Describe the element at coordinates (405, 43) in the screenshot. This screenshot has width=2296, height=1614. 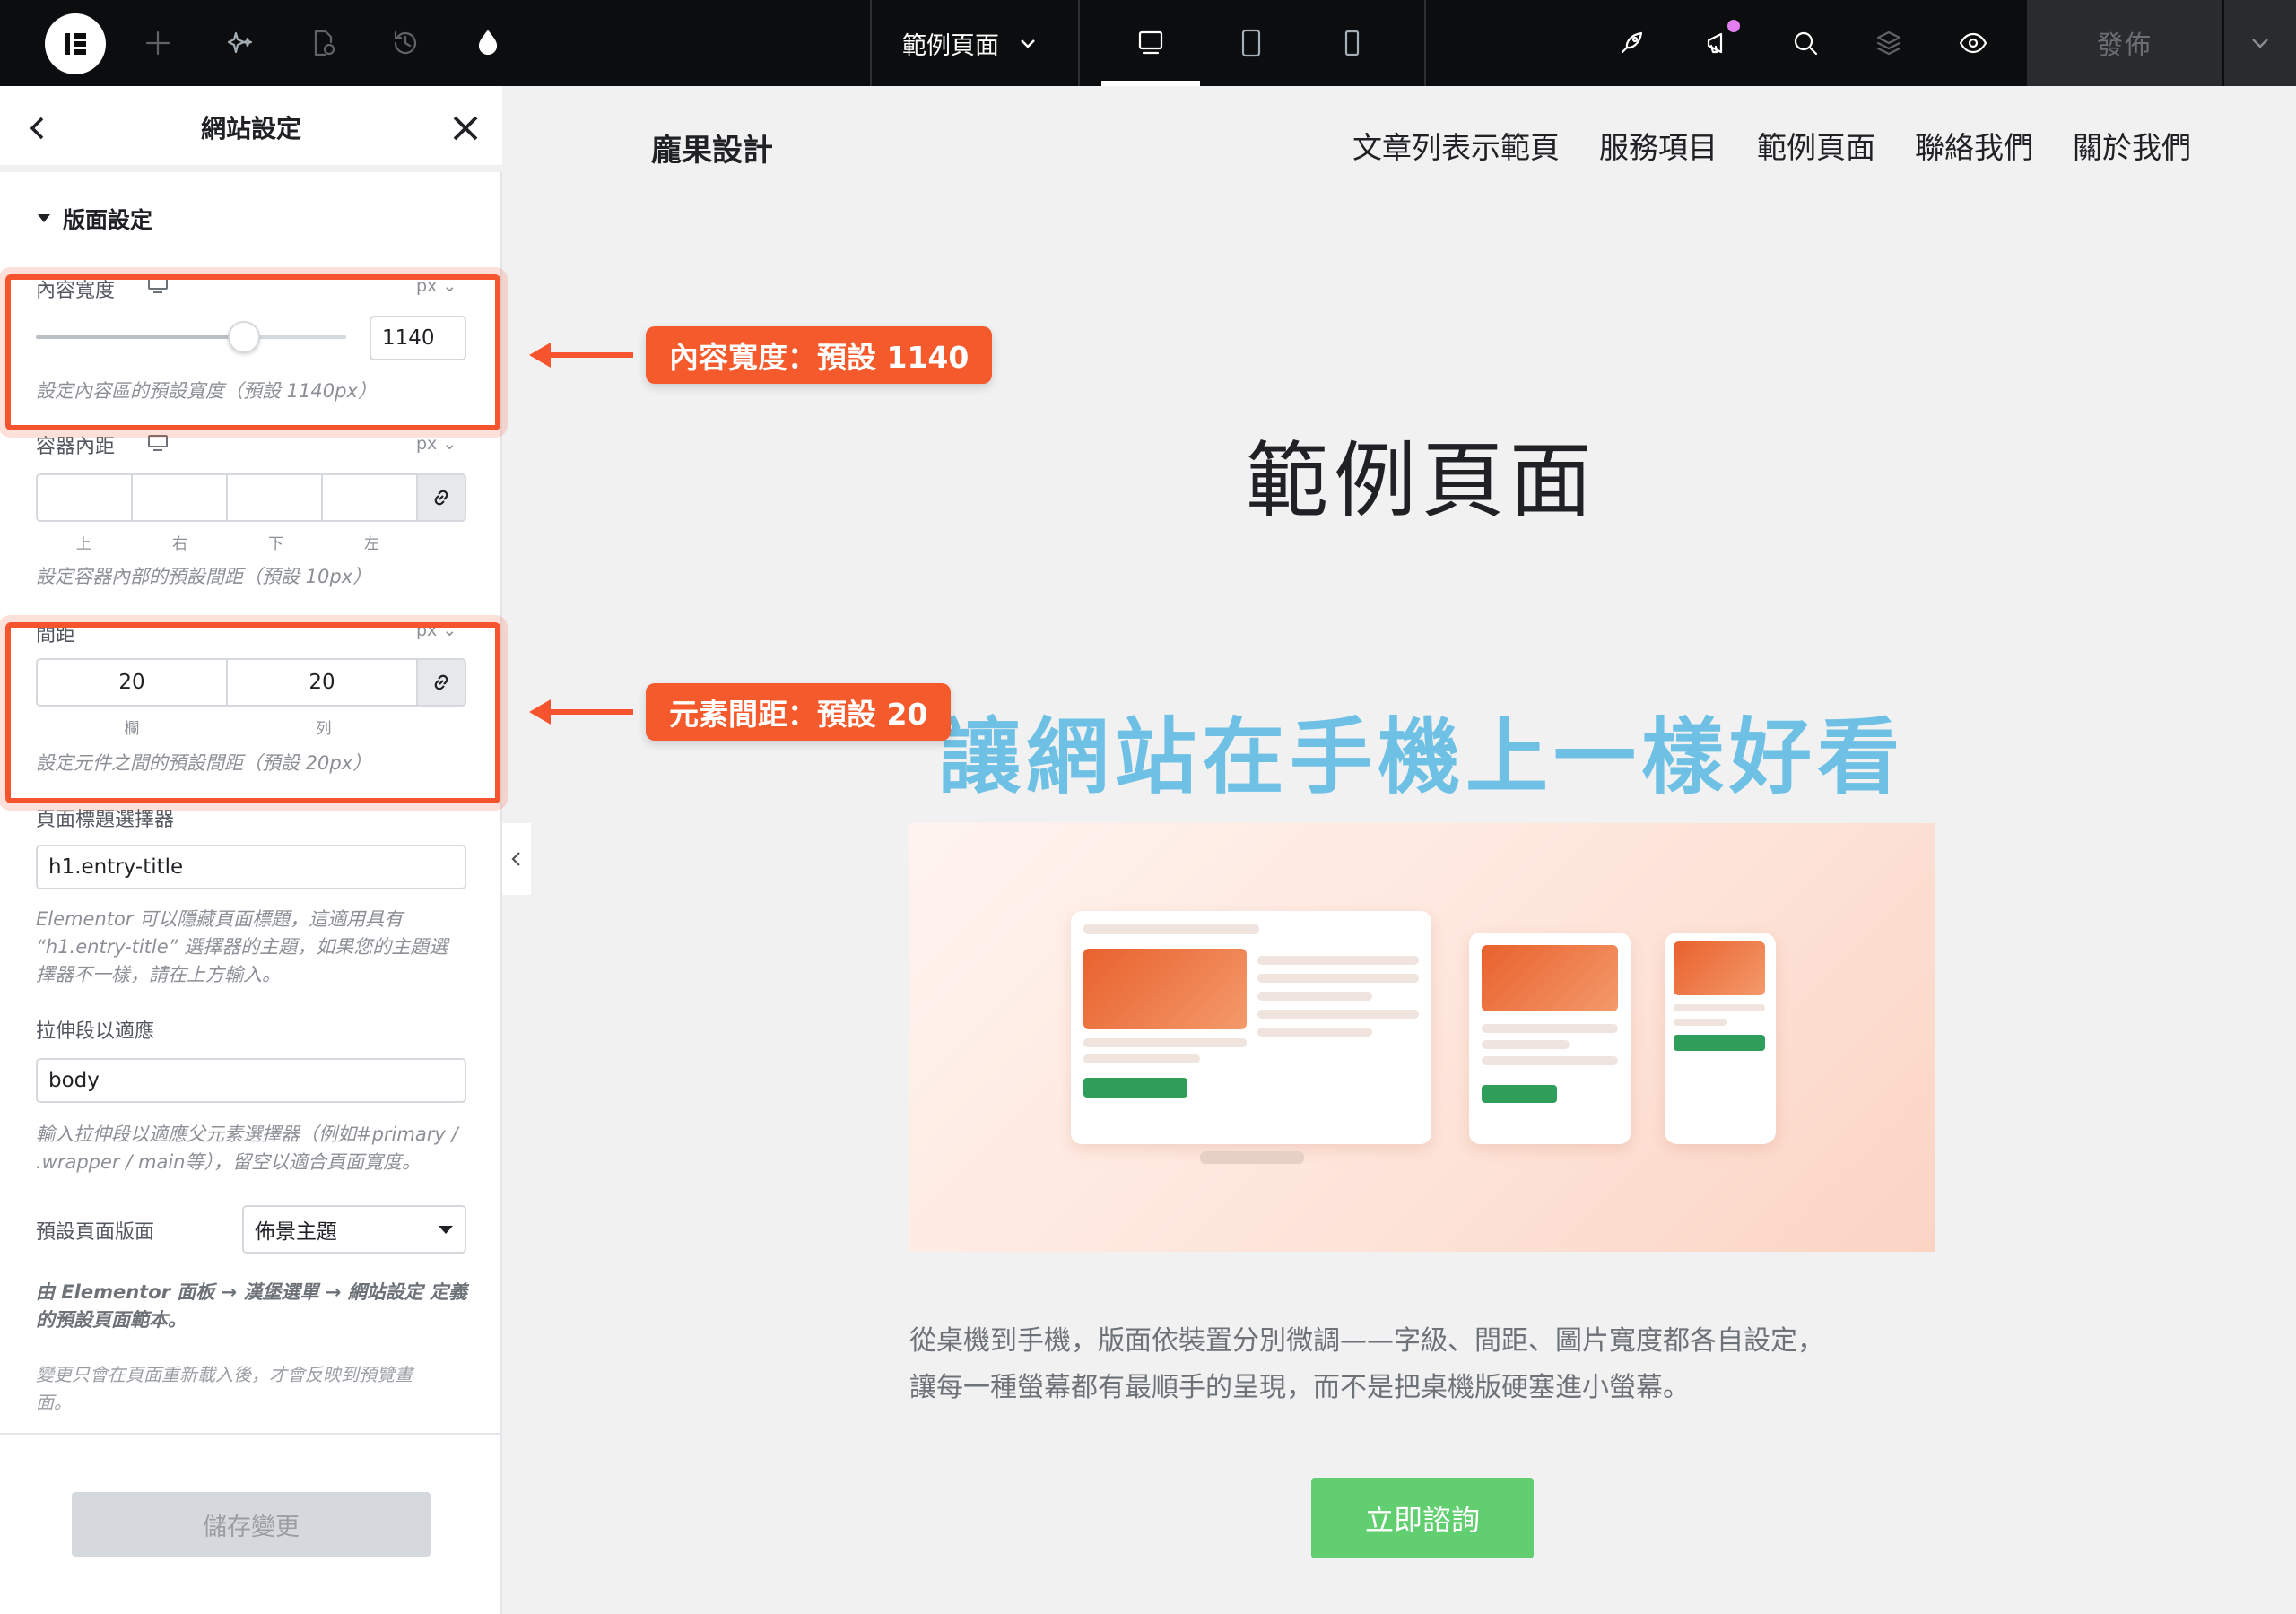
I see `history-icon` at that location.